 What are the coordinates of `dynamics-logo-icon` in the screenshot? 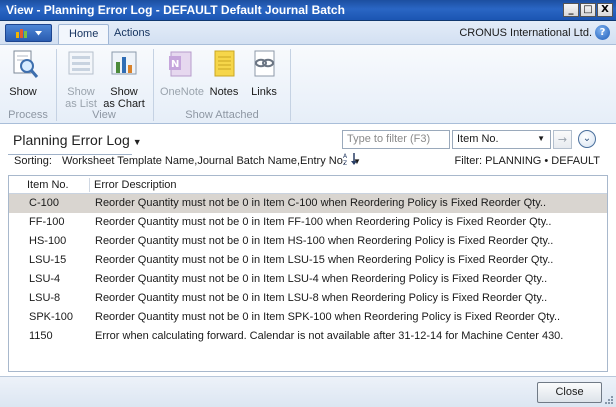 It's located at (21, 33).